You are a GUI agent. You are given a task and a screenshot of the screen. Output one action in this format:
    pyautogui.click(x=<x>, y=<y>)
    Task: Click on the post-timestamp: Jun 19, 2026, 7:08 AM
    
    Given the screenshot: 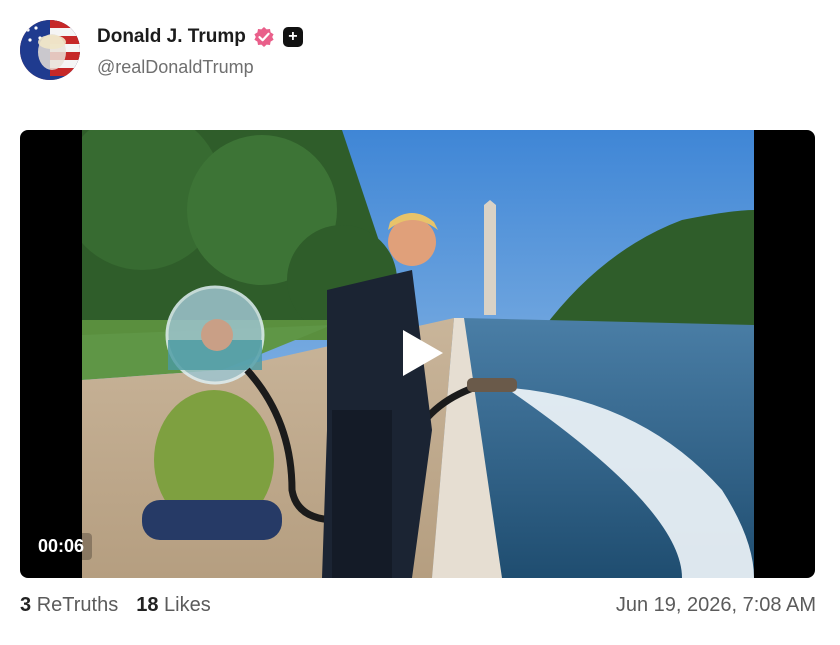 What is the action you would take?
    pyautogui.click(x=716, y=605)
    